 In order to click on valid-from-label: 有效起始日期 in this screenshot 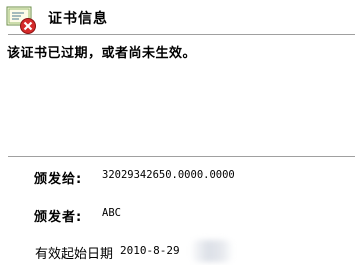, I will do `click(74, 254)`.